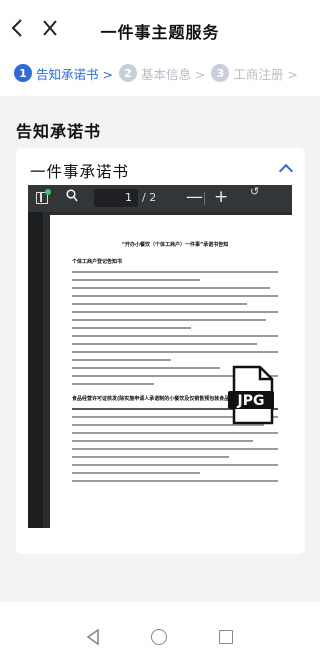  I want to click on step-2: 2 基本信息 >, so click(162, 73).